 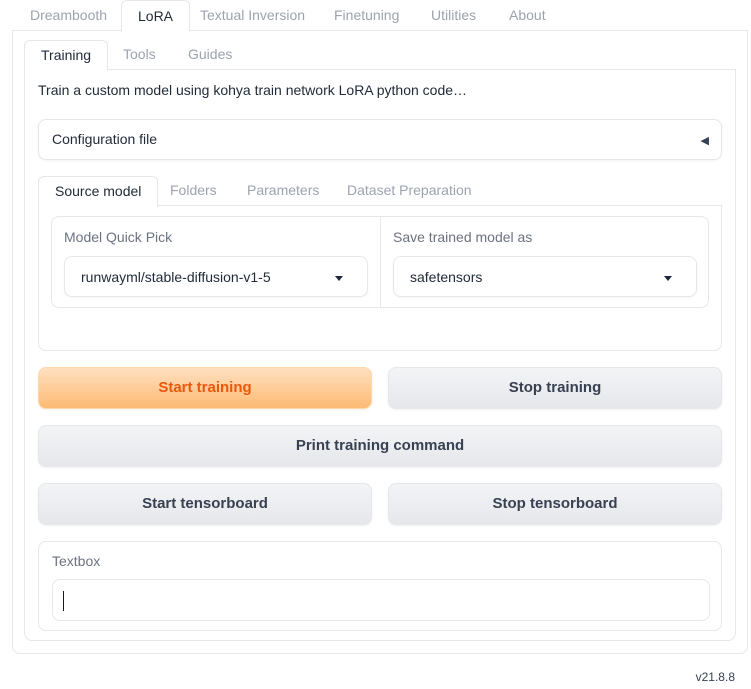 I want to click on model-quick-pick-select: runwayml/stable-diffusion-v1-5, so click(x=216, y=276).